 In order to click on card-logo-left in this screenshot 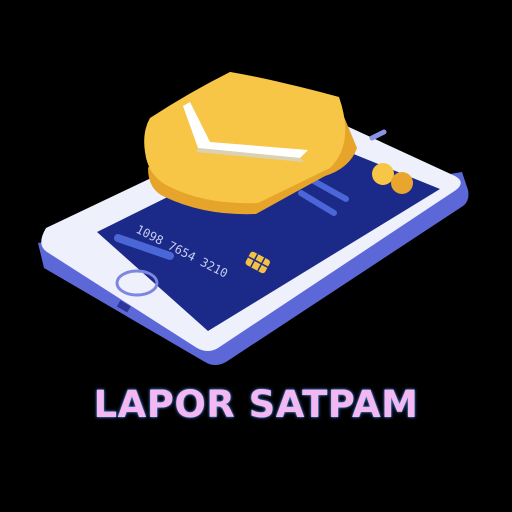, I will do `click(383, 174)`.